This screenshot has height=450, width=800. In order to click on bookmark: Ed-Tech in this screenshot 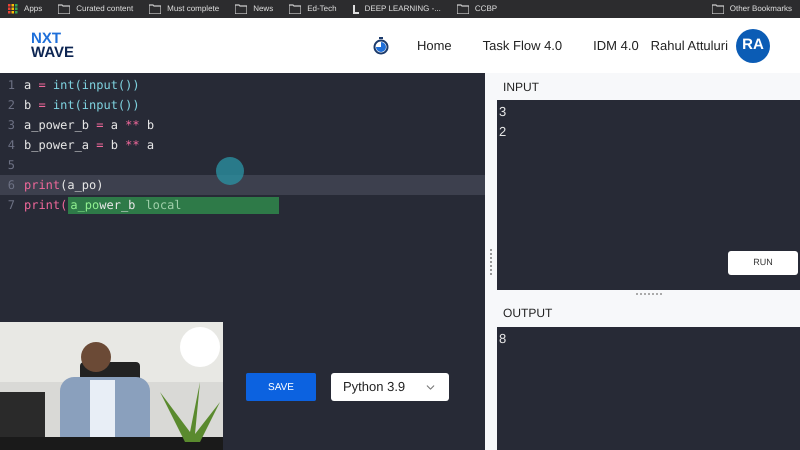, I will do `click(313, 9)`.